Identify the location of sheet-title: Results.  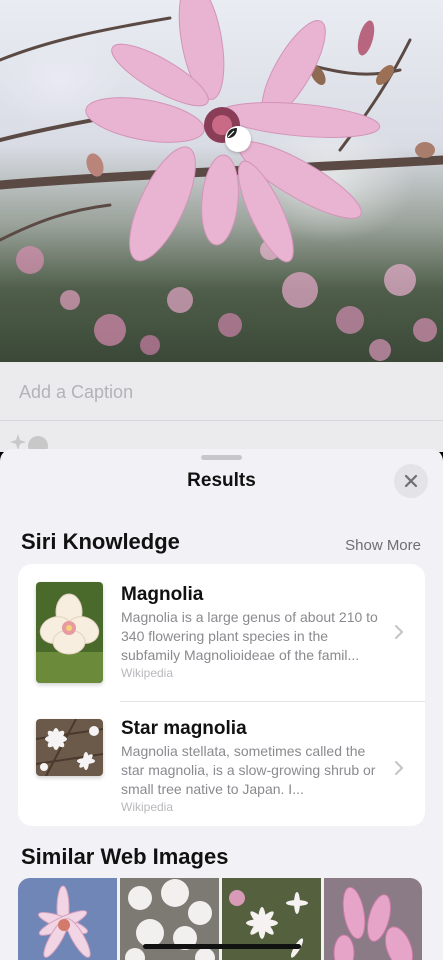
(221, 480).